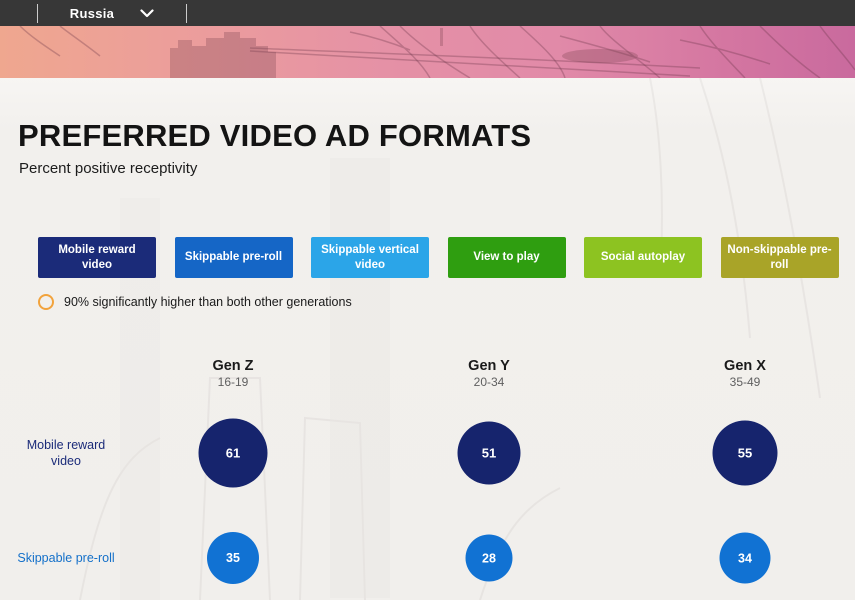 The image size is (855, 600). I want to click on filter-button-skippable-vertical-video: Skippable vertical video, so click(370, 257).